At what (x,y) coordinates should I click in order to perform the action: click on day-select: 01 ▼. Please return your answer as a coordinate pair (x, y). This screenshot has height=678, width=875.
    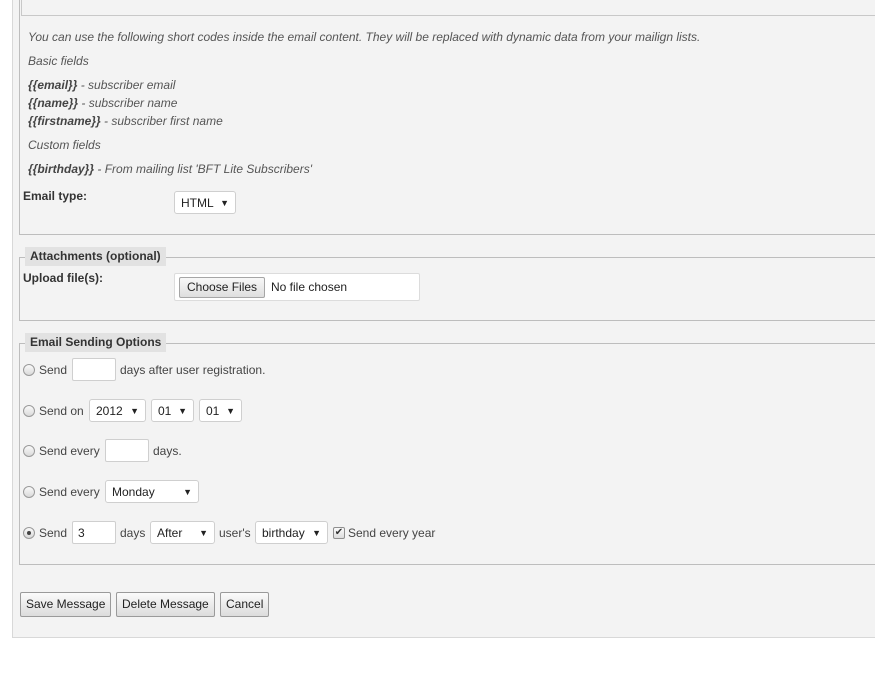
    Looking at the image, I should click on (220, 410).